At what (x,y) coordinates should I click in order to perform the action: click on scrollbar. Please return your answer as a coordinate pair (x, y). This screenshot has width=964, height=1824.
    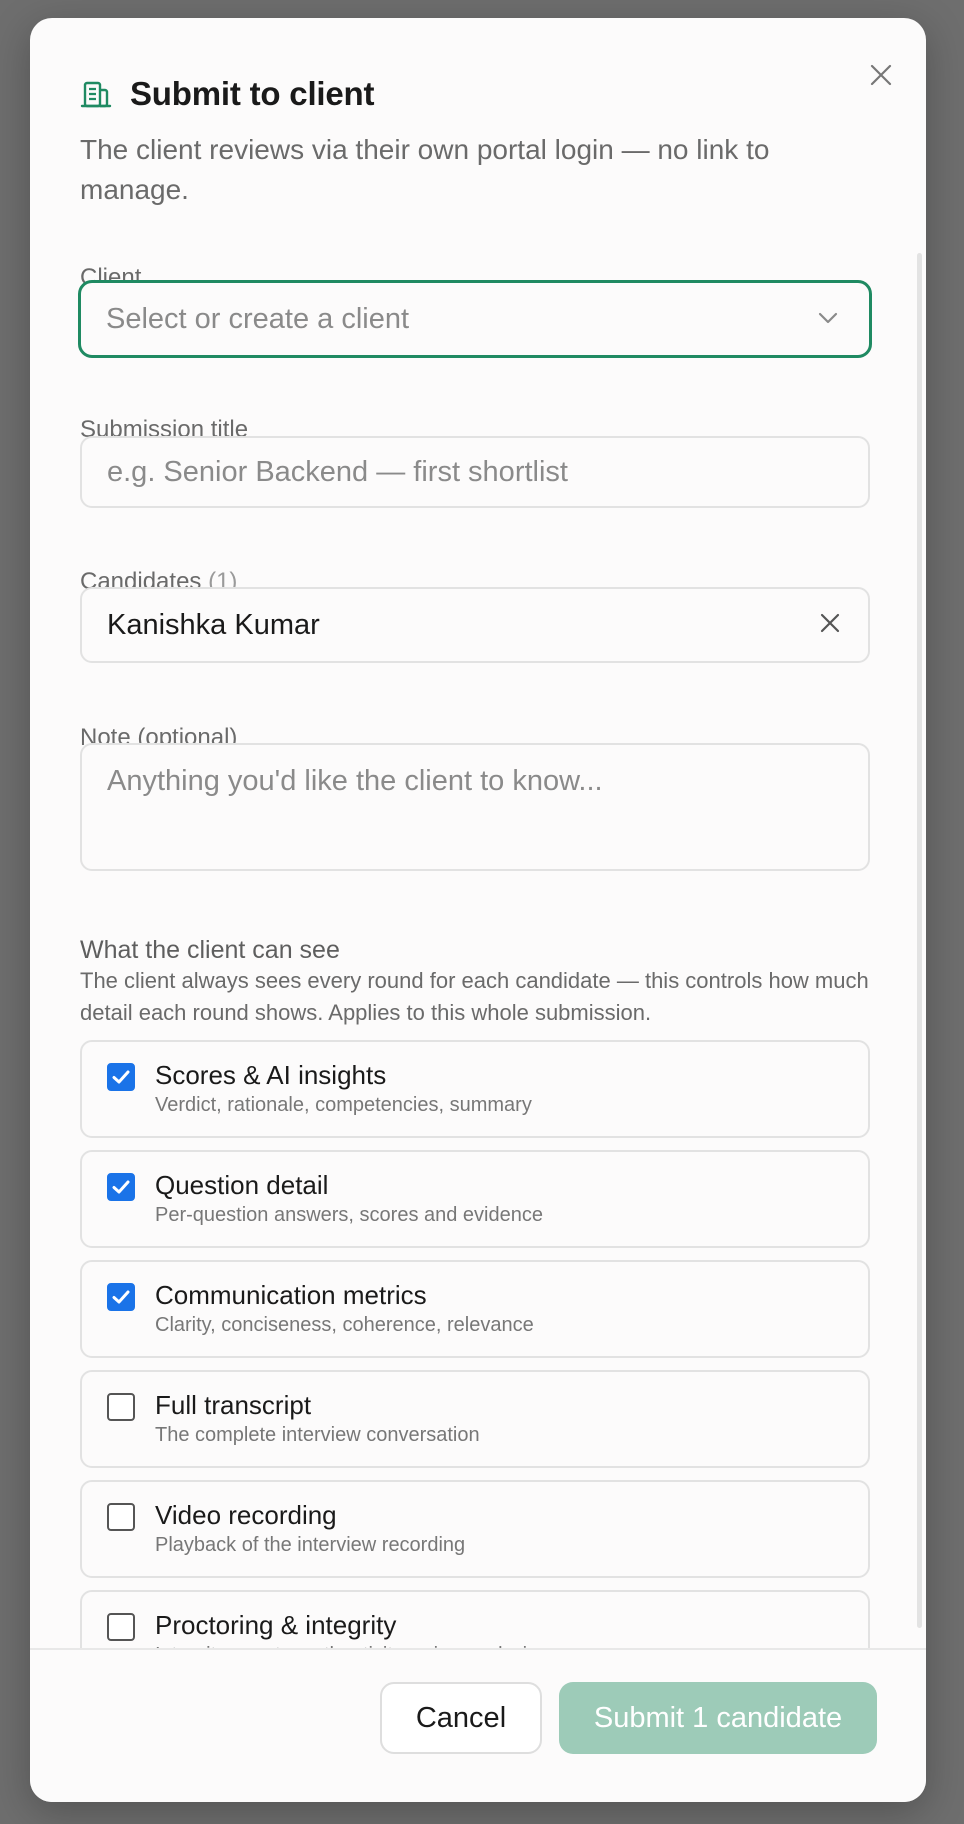
    Looking at the image, I should click on (919, 940).